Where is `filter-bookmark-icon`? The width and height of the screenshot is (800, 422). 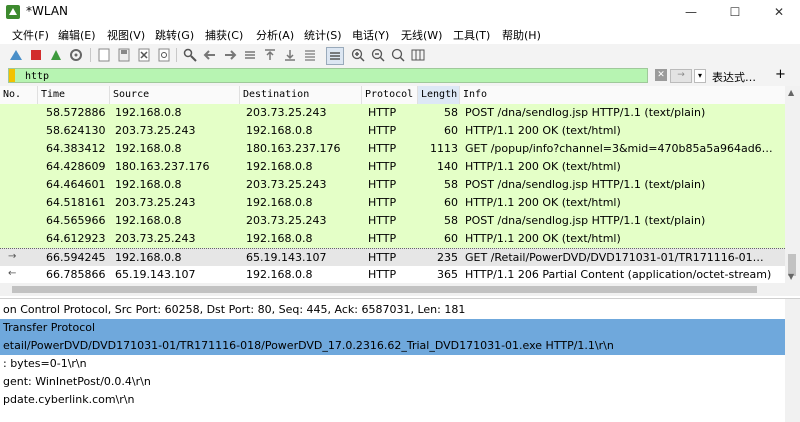
filter-bookmark-icon is located at coordinates (12, 75).